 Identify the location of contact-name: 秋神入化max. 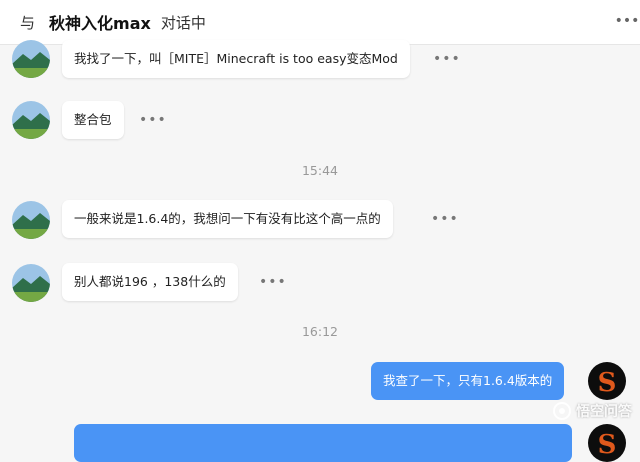
(100, 22).